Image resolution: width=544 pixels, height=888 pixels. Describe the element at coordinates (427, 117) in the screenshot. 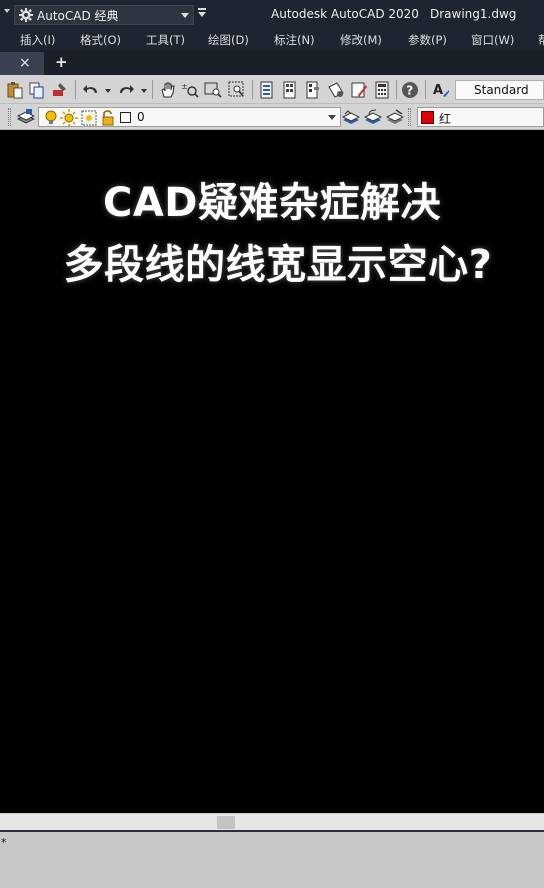

I see `color-swatch` at that location.